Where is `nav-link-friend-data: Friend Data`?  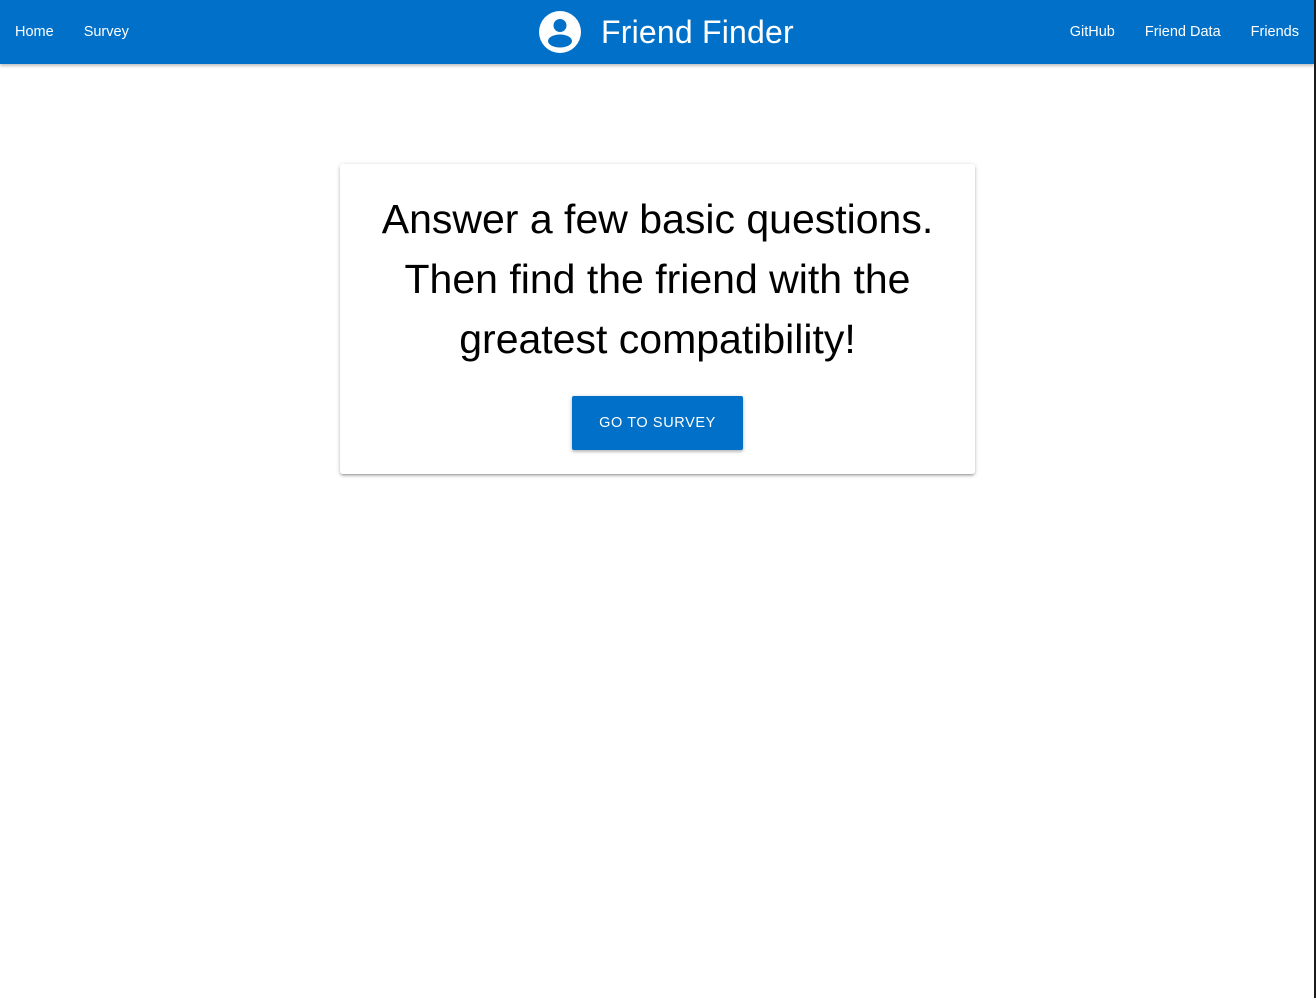
nav-link-friend-data: Friend Data is located at coordinates (1183, 32).